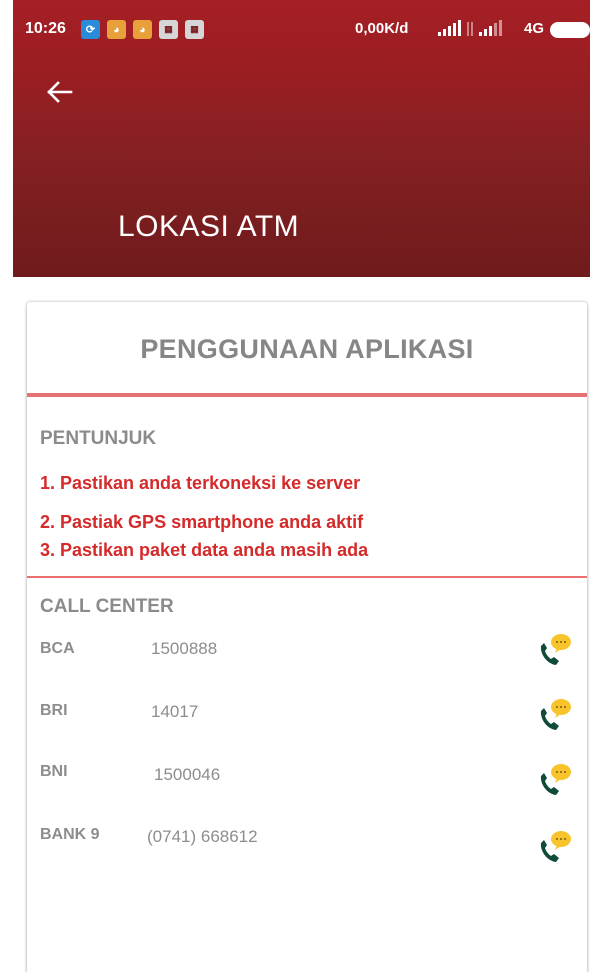 Image resolution: width=590 pixels, height=972 pixels. I want to click on instructions-heading: PENTUNJUK, so click(98, 438).